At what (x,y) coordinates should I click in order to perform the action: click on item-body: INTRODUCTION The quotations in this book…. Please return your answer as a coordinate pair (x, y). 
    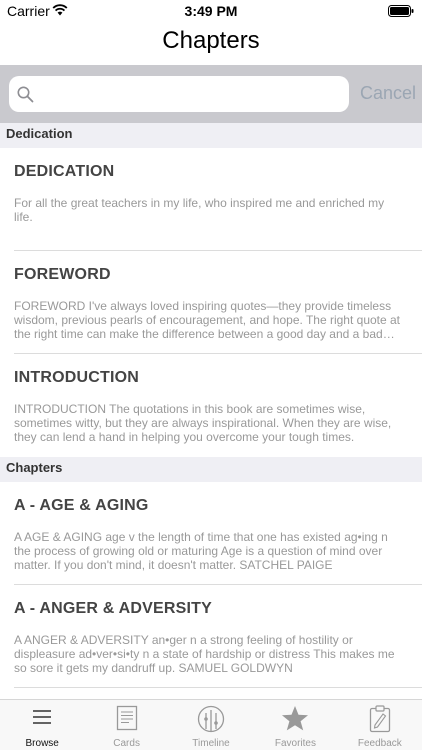
    Looking at the image, I should click on (203, 423).